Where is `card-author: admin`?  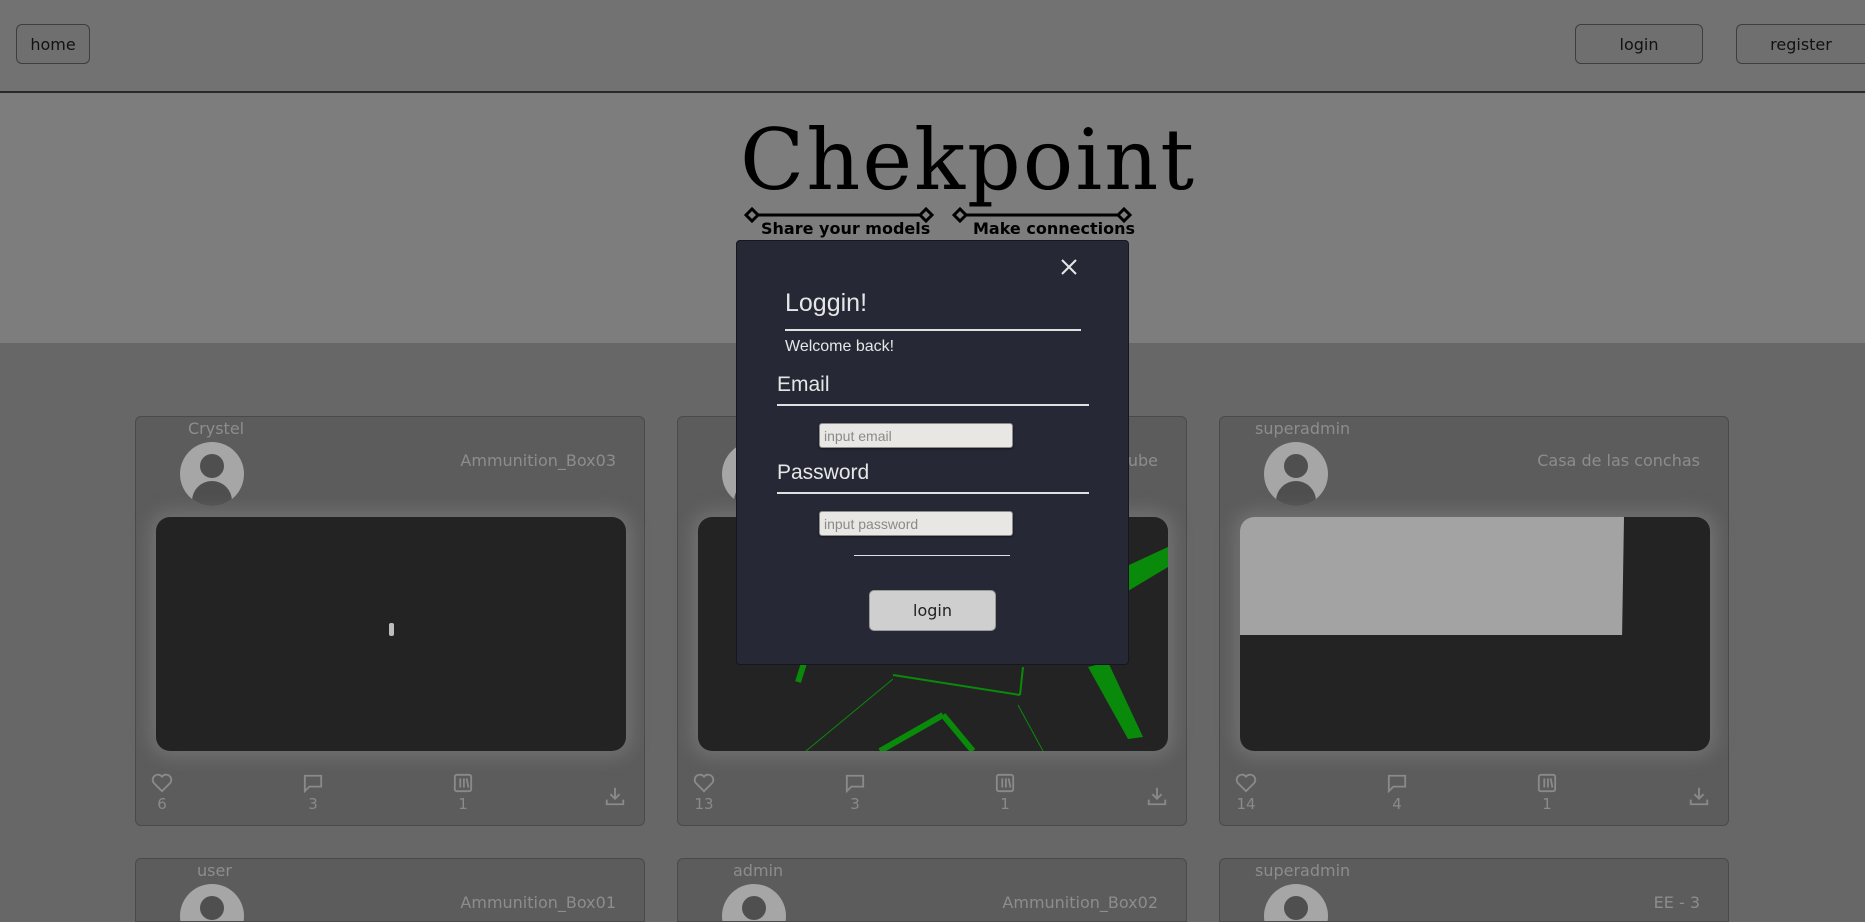
card-author: admin is located at coordinates (758, 870).